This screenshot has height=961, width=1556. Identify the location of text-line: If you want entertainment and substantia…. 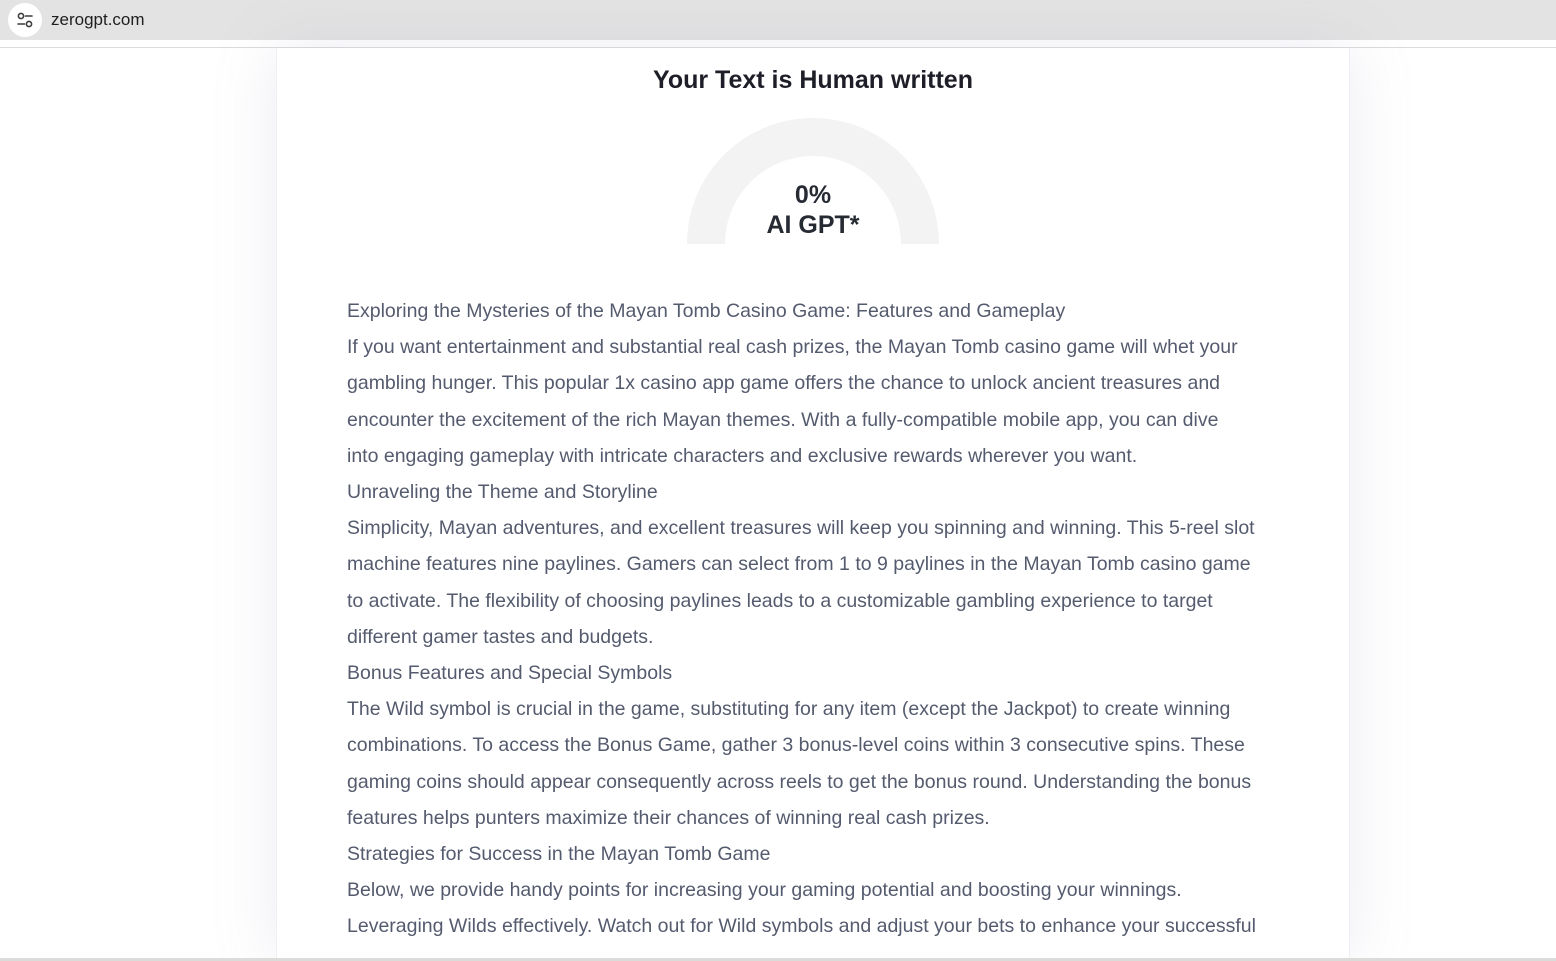
(792, 347).